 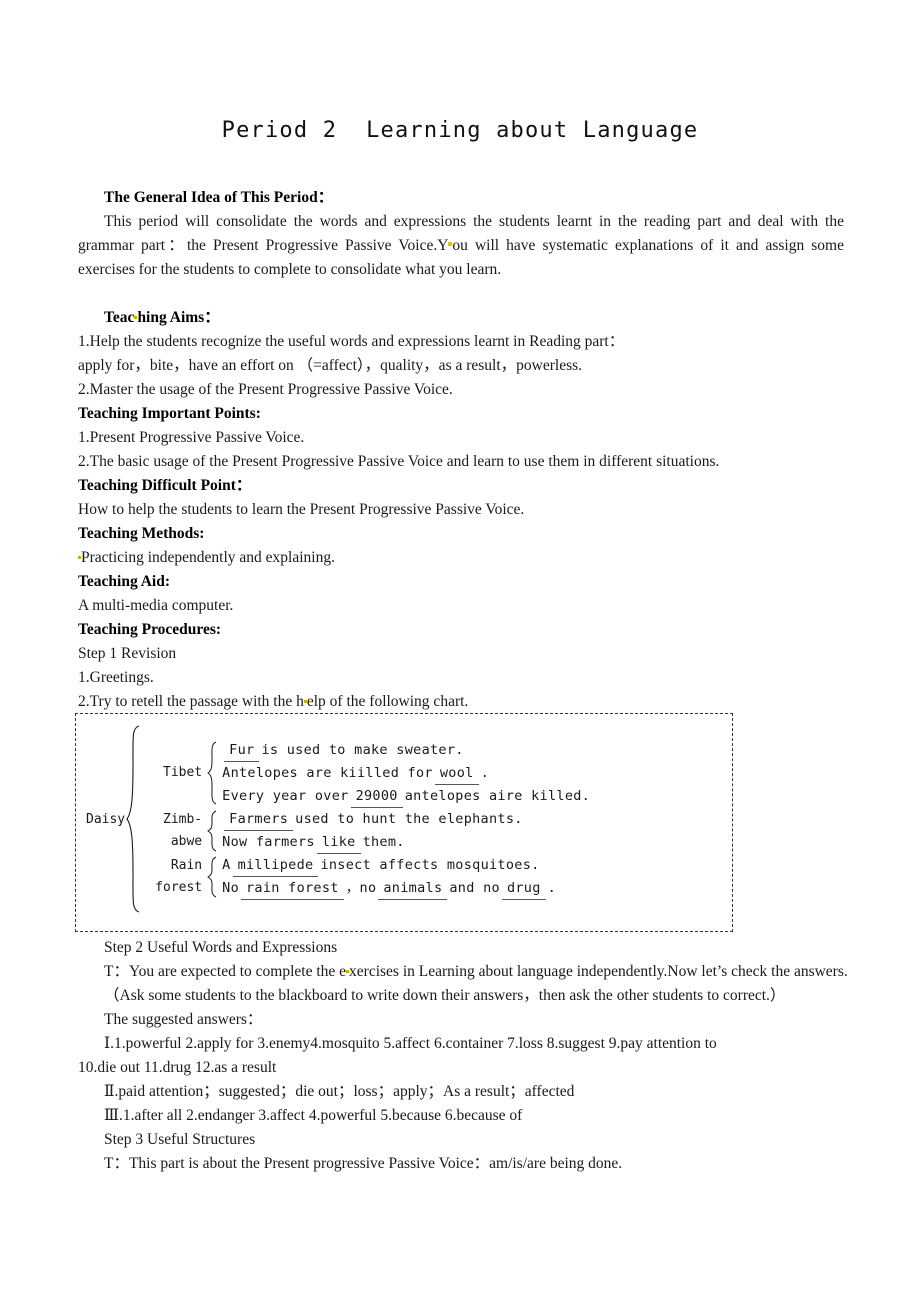 I want to click on chart-group-label-zimbabwe: Zimb- abwe, so click(x=173, y=831).